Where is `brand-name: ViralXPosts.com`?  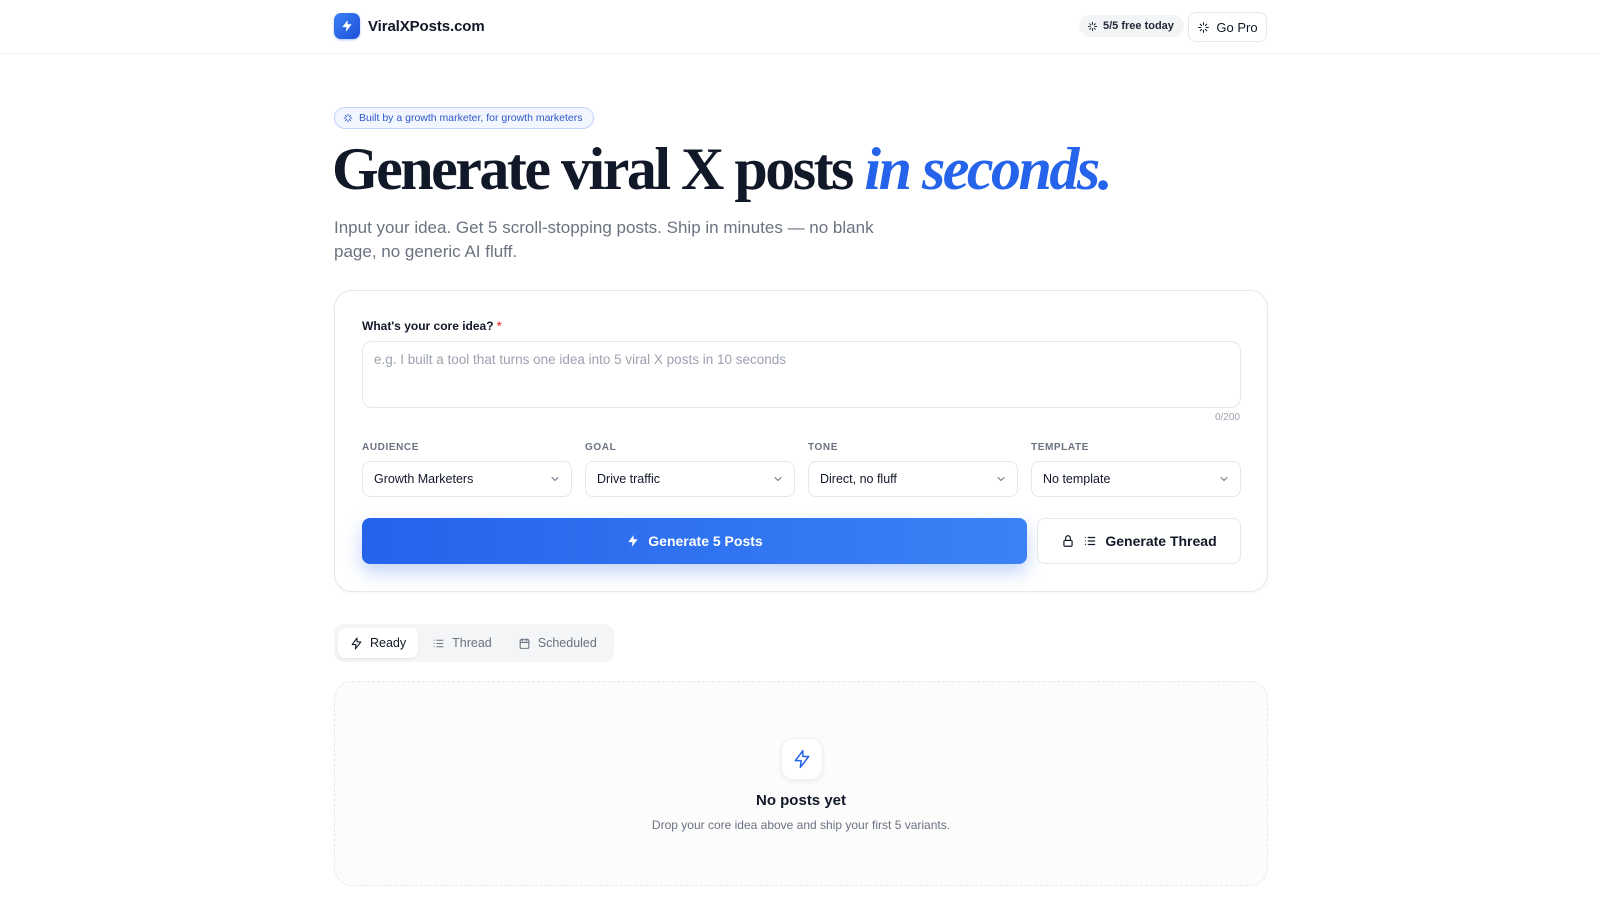
brand-name: ViralXPosts.com is located at coordinates (426, 26).